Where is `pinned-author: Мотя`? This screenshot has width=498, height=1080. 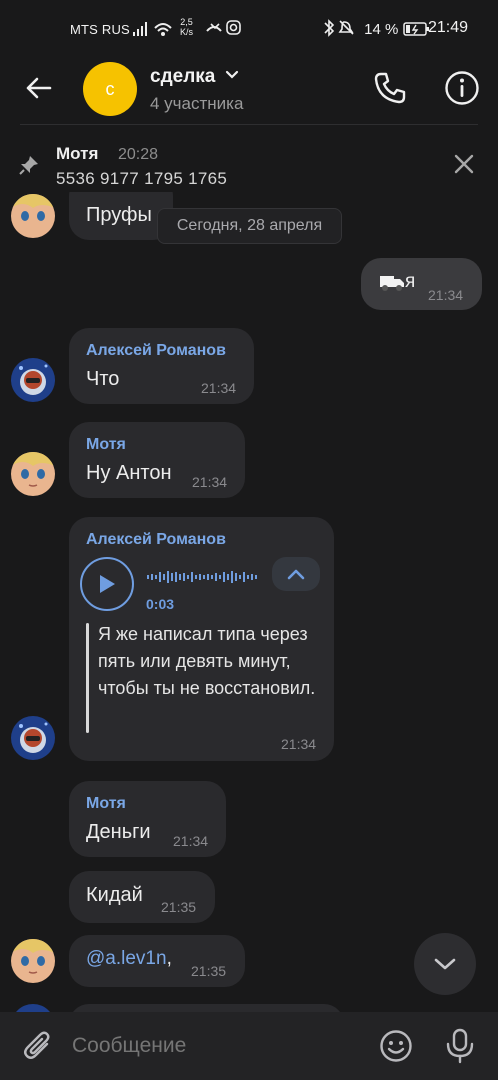
pinned-author: Мотя is located at coordinates (77, 153).